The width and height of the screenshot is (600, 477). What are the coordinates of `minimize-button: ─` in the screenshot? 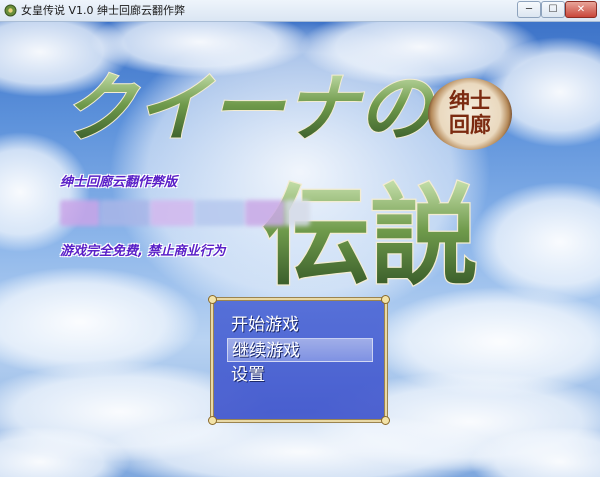 It's located at (529, 9).